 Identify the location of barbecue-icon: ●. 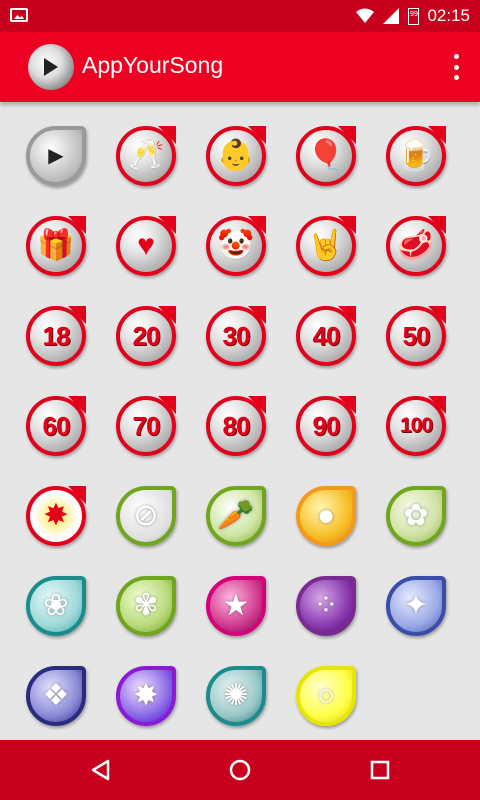
(326, 515).